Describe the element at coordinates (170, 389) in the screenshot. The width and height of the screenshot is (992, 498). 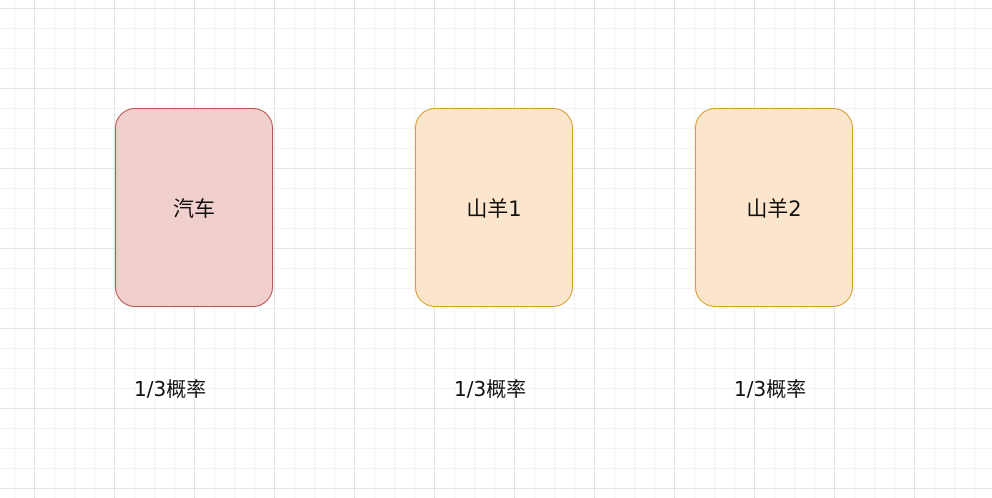
I see `car-probability-label: 1/3概率` at that location.